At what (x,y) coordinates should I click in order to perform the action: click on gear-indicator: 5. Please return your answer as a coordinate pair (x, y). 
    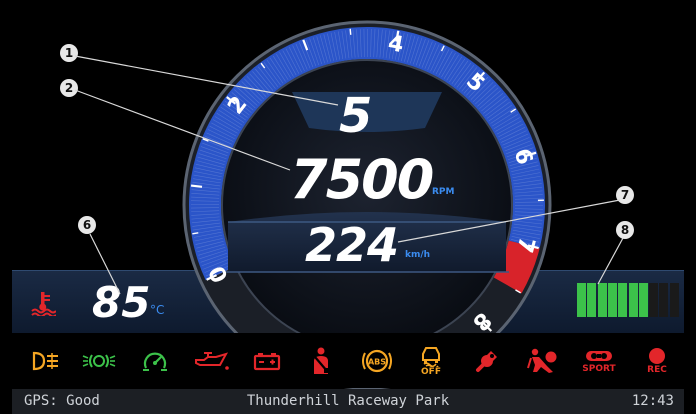
    Looking at the image, I should click on (356, 116).